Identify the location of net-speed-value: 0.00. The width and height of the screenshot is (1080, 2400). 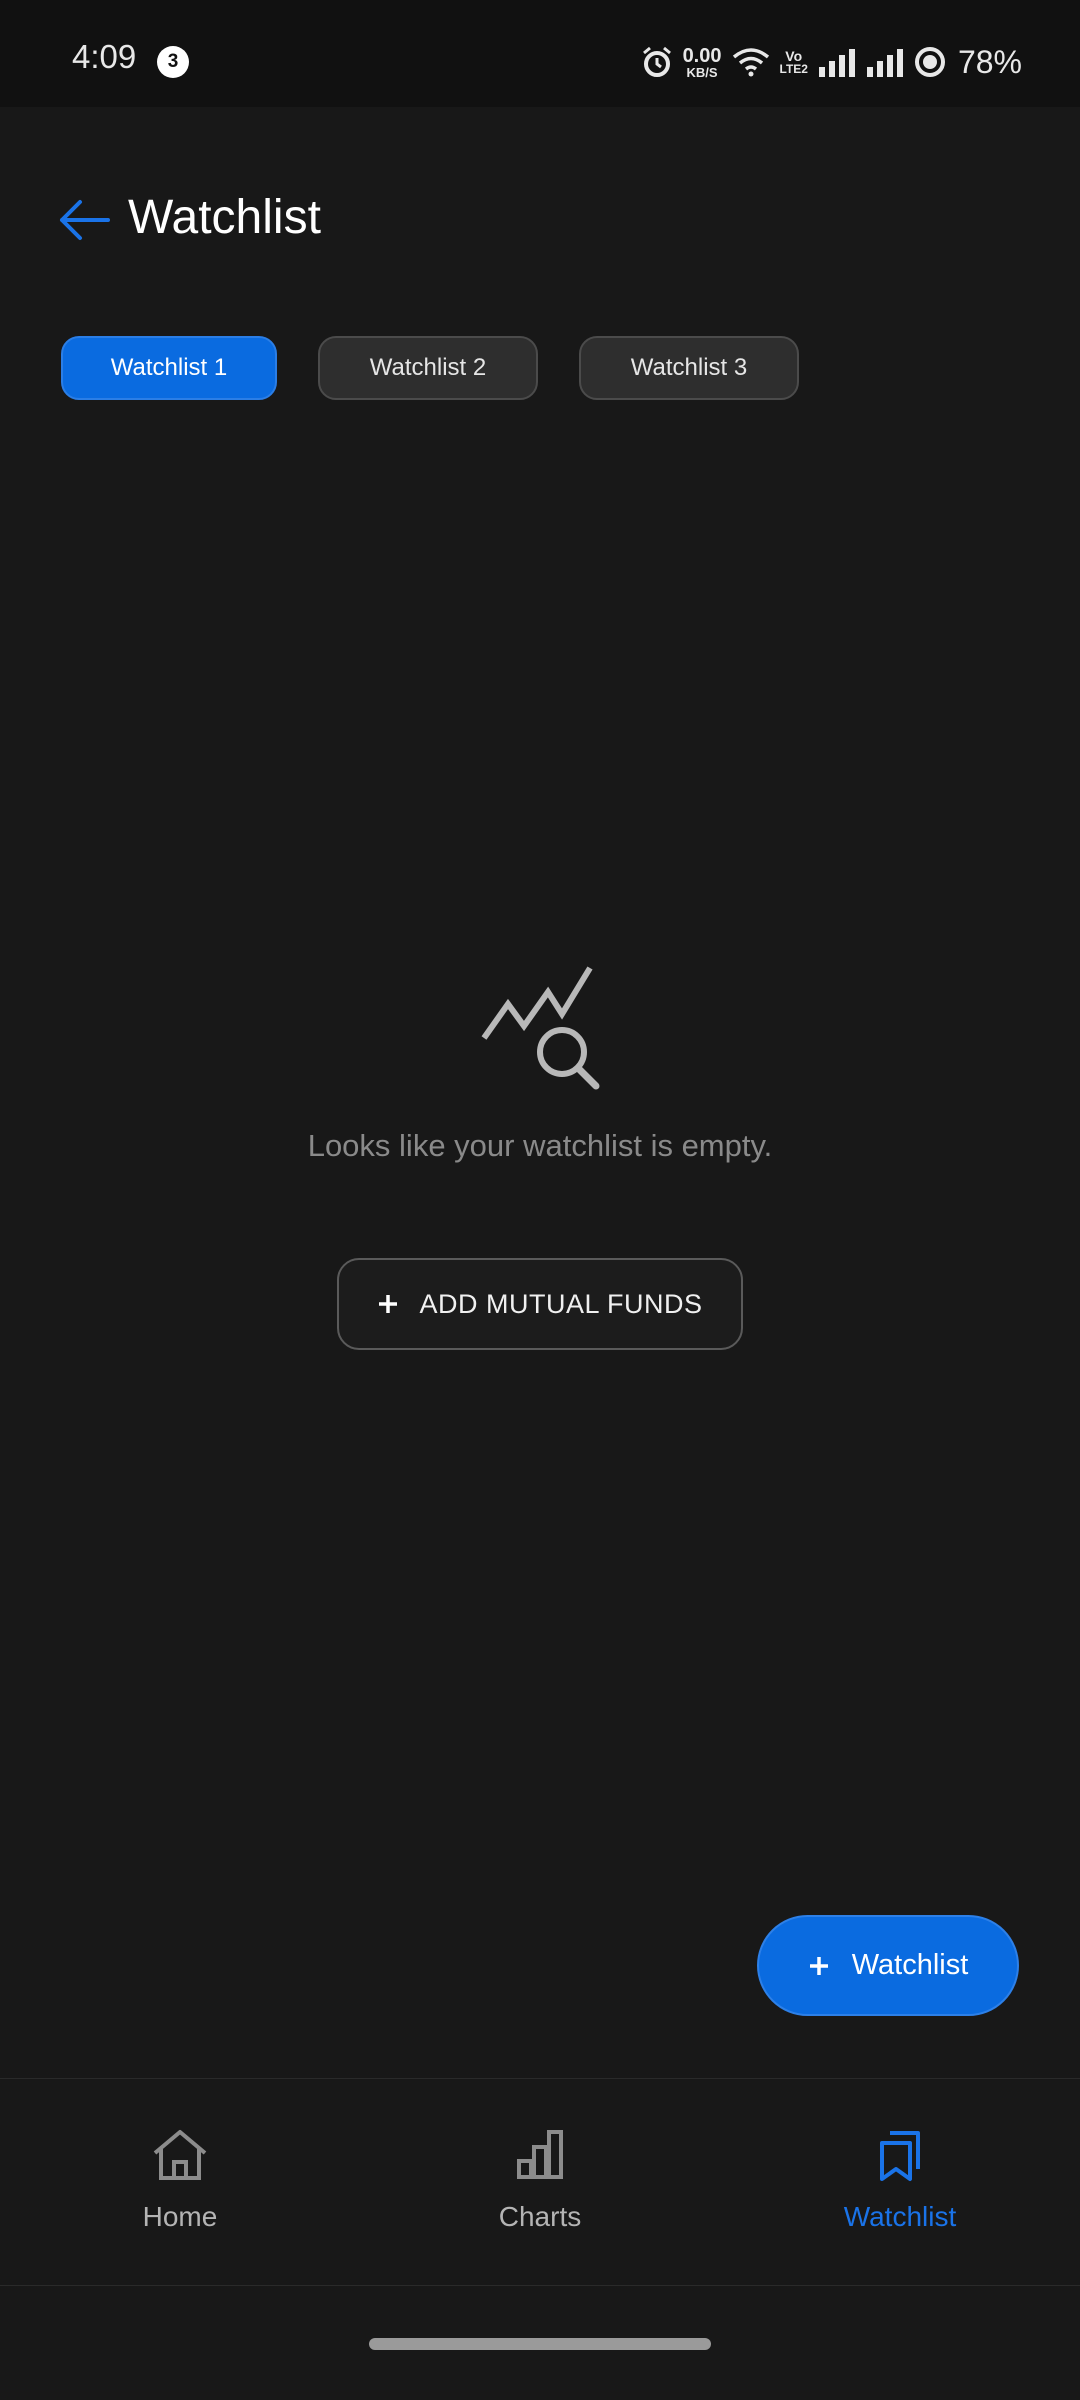
(702, 55).